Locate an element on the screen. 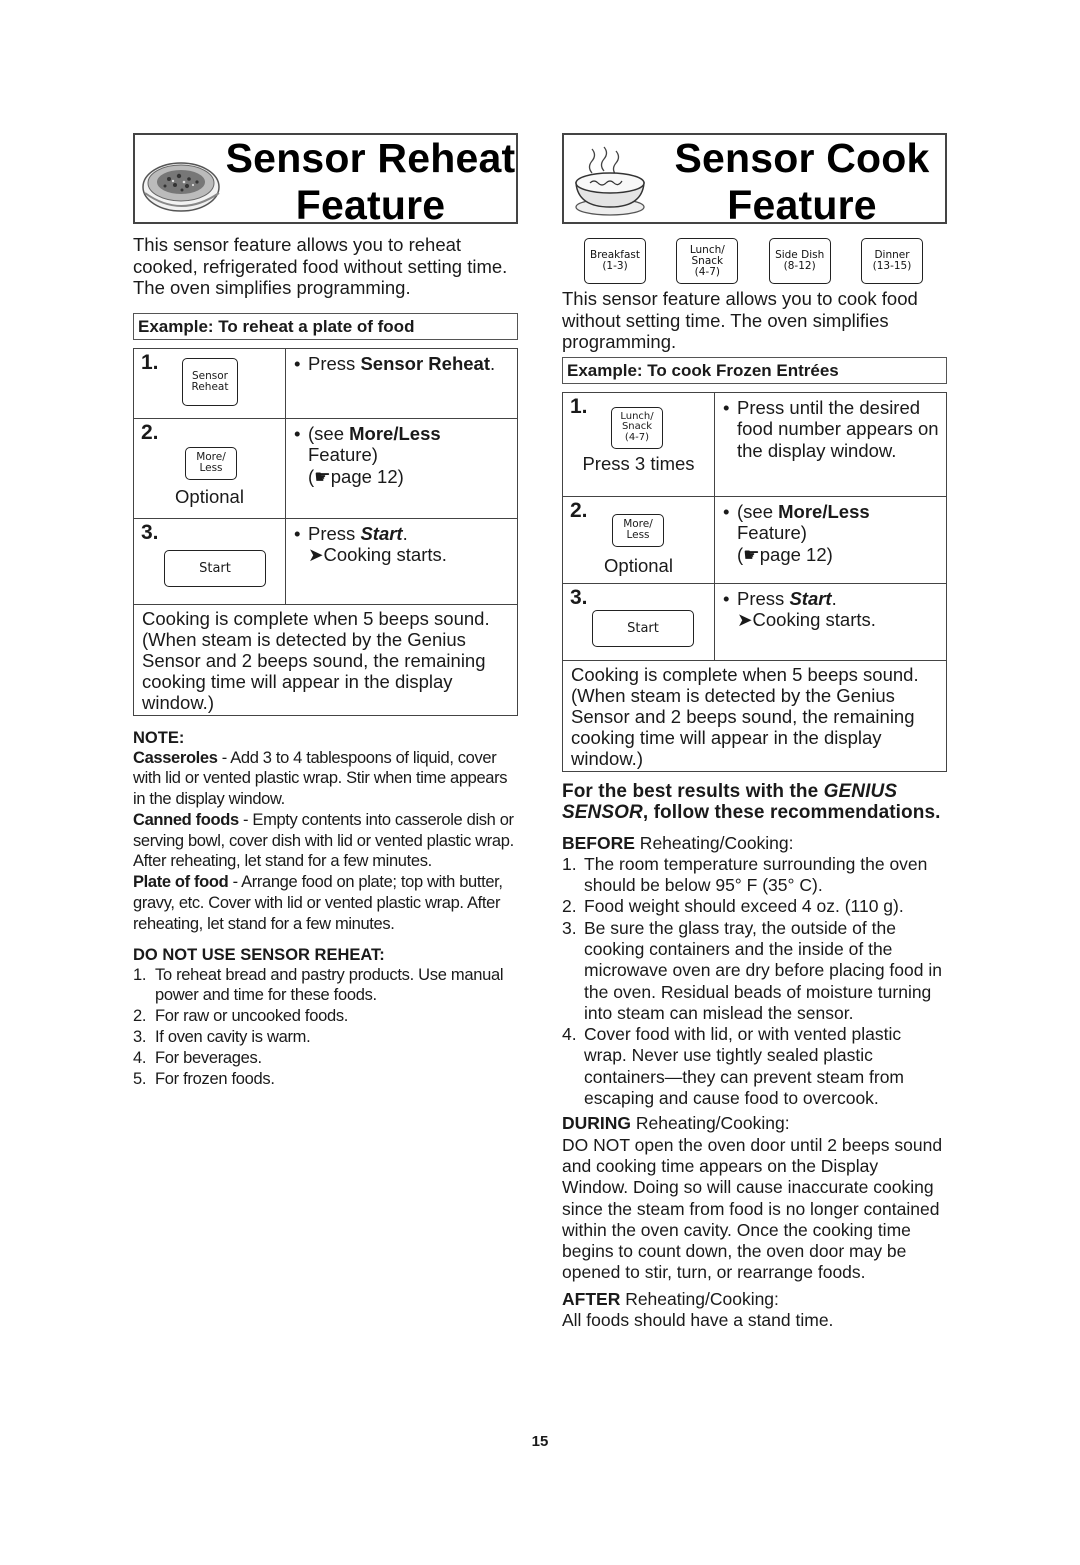 The height and width of the screenshot is (1565, 1080). sensor-reheat-example: Example: To reheat a plate of food is located at coordinates (325, 326).